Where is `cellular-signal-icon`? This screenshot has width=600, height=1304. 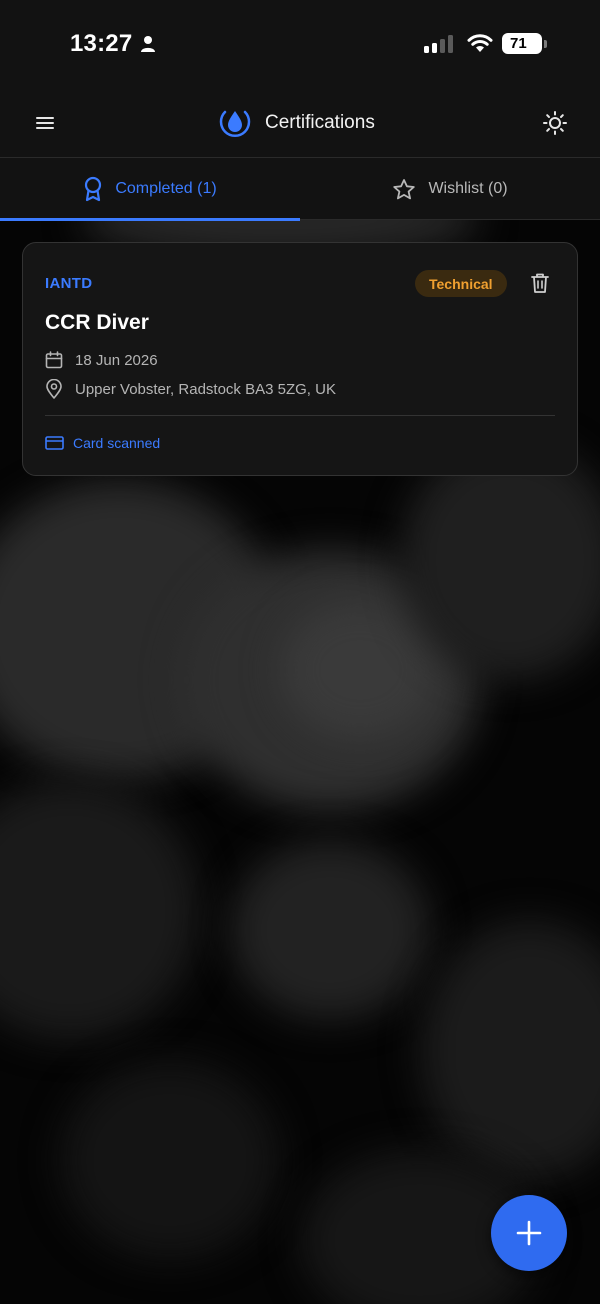 cellular-signal-icon is located at coordinates (438, 43).